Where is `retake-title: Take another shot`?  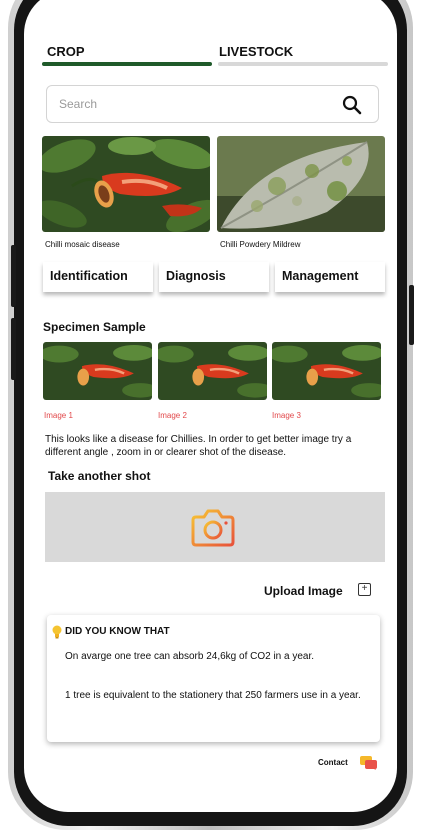
retake-title: Take another shot is located at coordinates (99, 476).